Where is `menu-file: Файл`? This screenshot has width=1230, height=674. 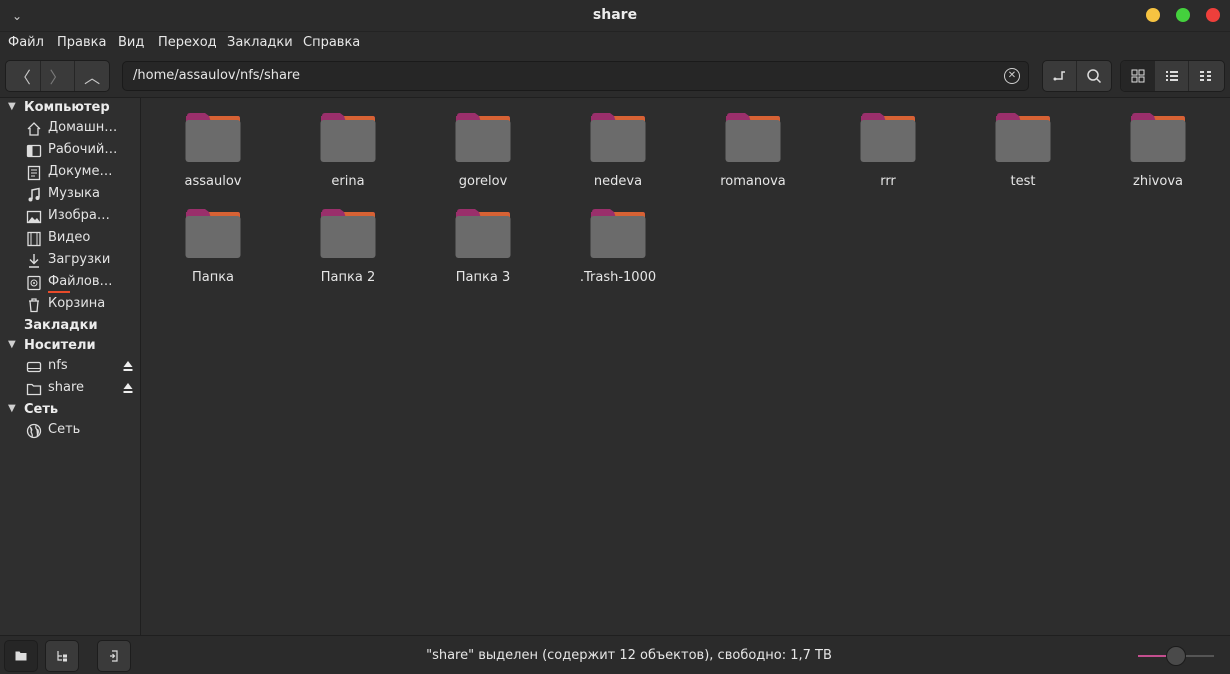 menu-file: Файл is located at coordinates (26, 42).